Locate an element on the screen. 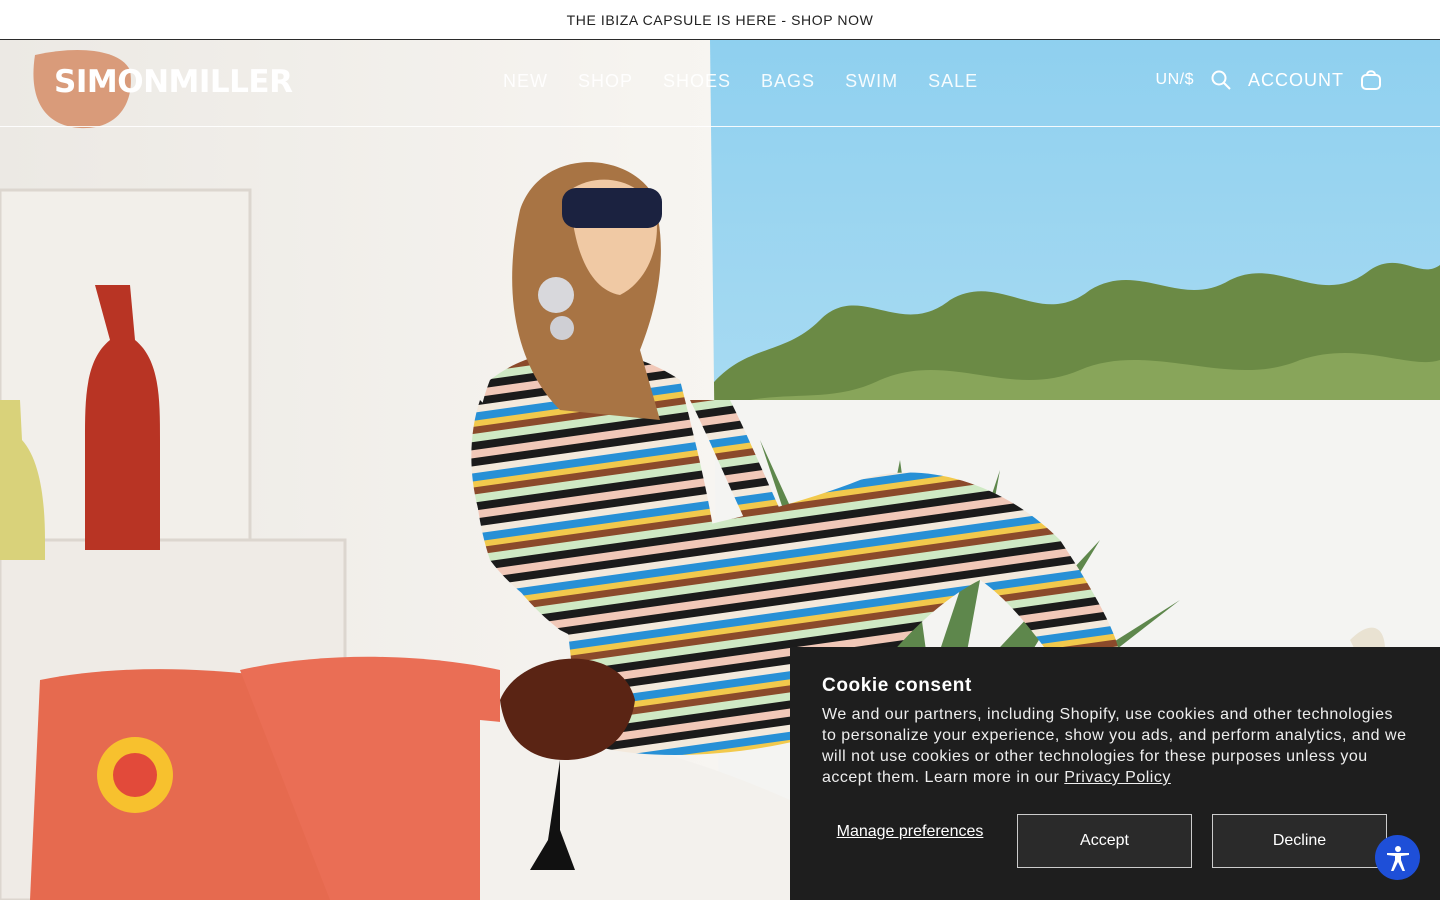 This screenshot has width=1440, height=900. nav-sale: SALE is located at coordinates (953, 81).